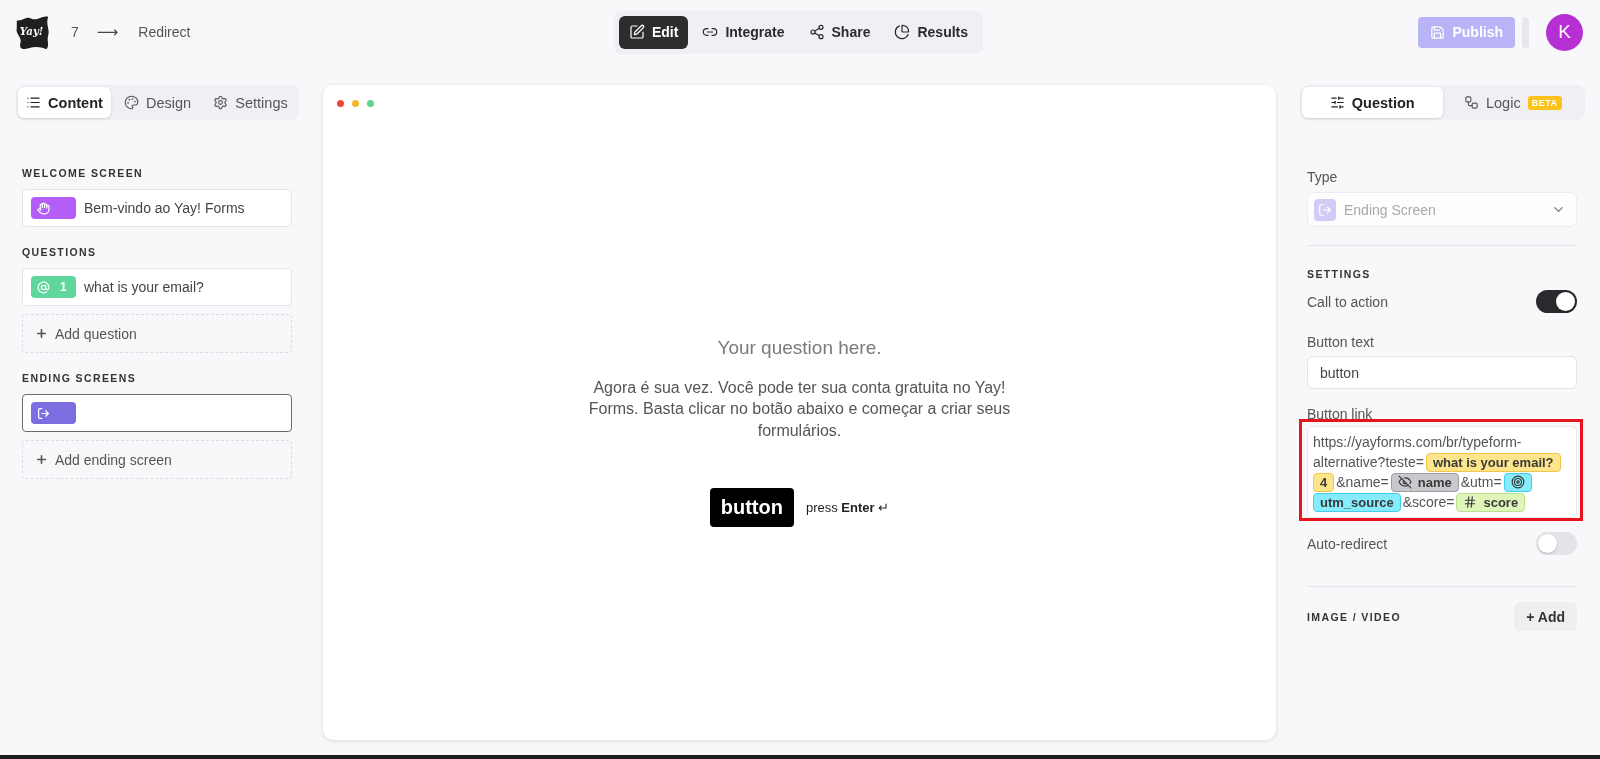 The width and height of the screenshot is (1600, 759). What do you see at coordinates (636, 32) in the screenshot?
I see `pen-icon` at bounding box center [636, 32].